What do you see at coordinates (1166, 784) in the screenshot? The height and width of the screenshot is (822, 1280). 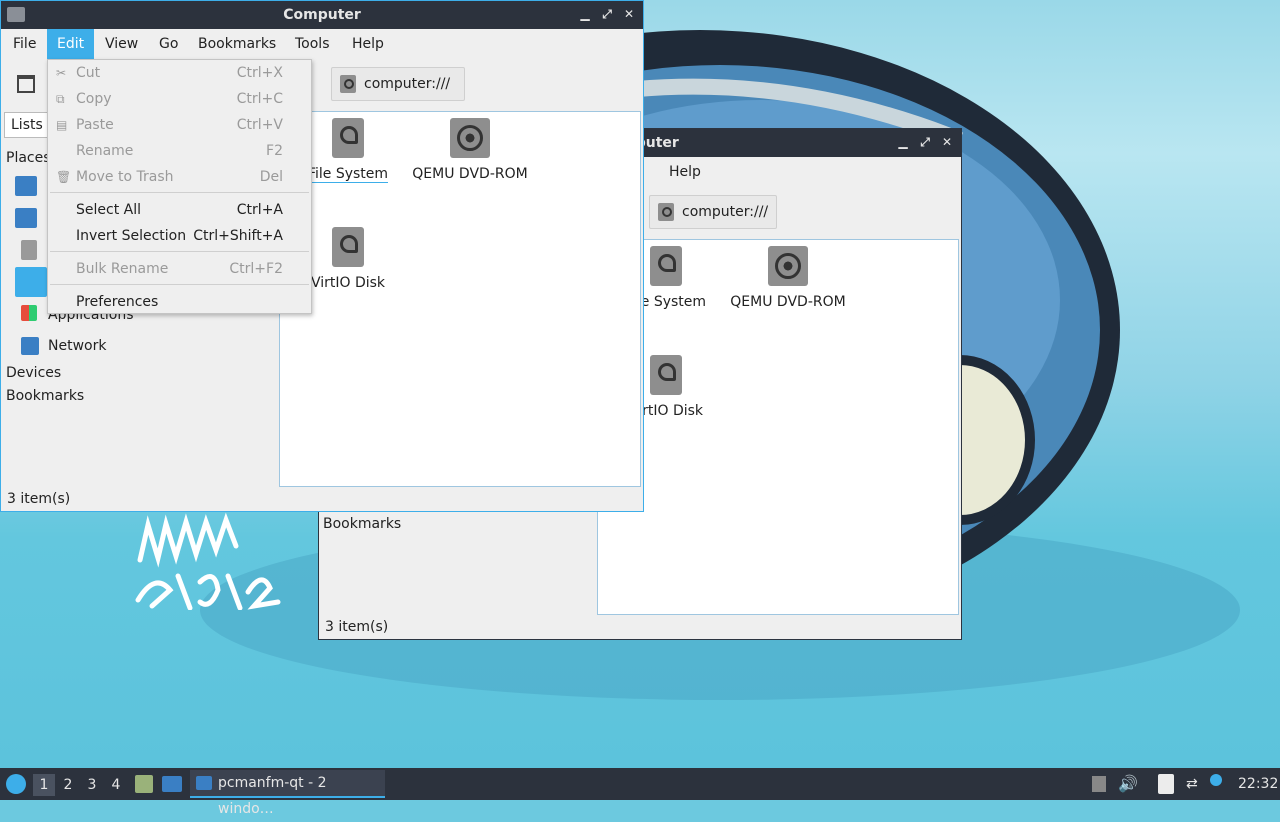 I see `clipboard-icon` at bounding box center [1166, 784].